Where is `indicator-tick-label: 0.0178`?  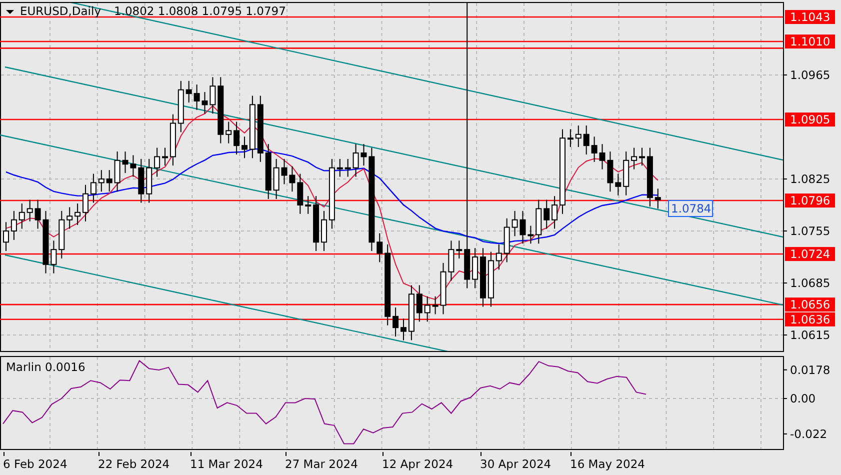
indicator-tick-label: 0.0178 is located at coordinates (810, 369).